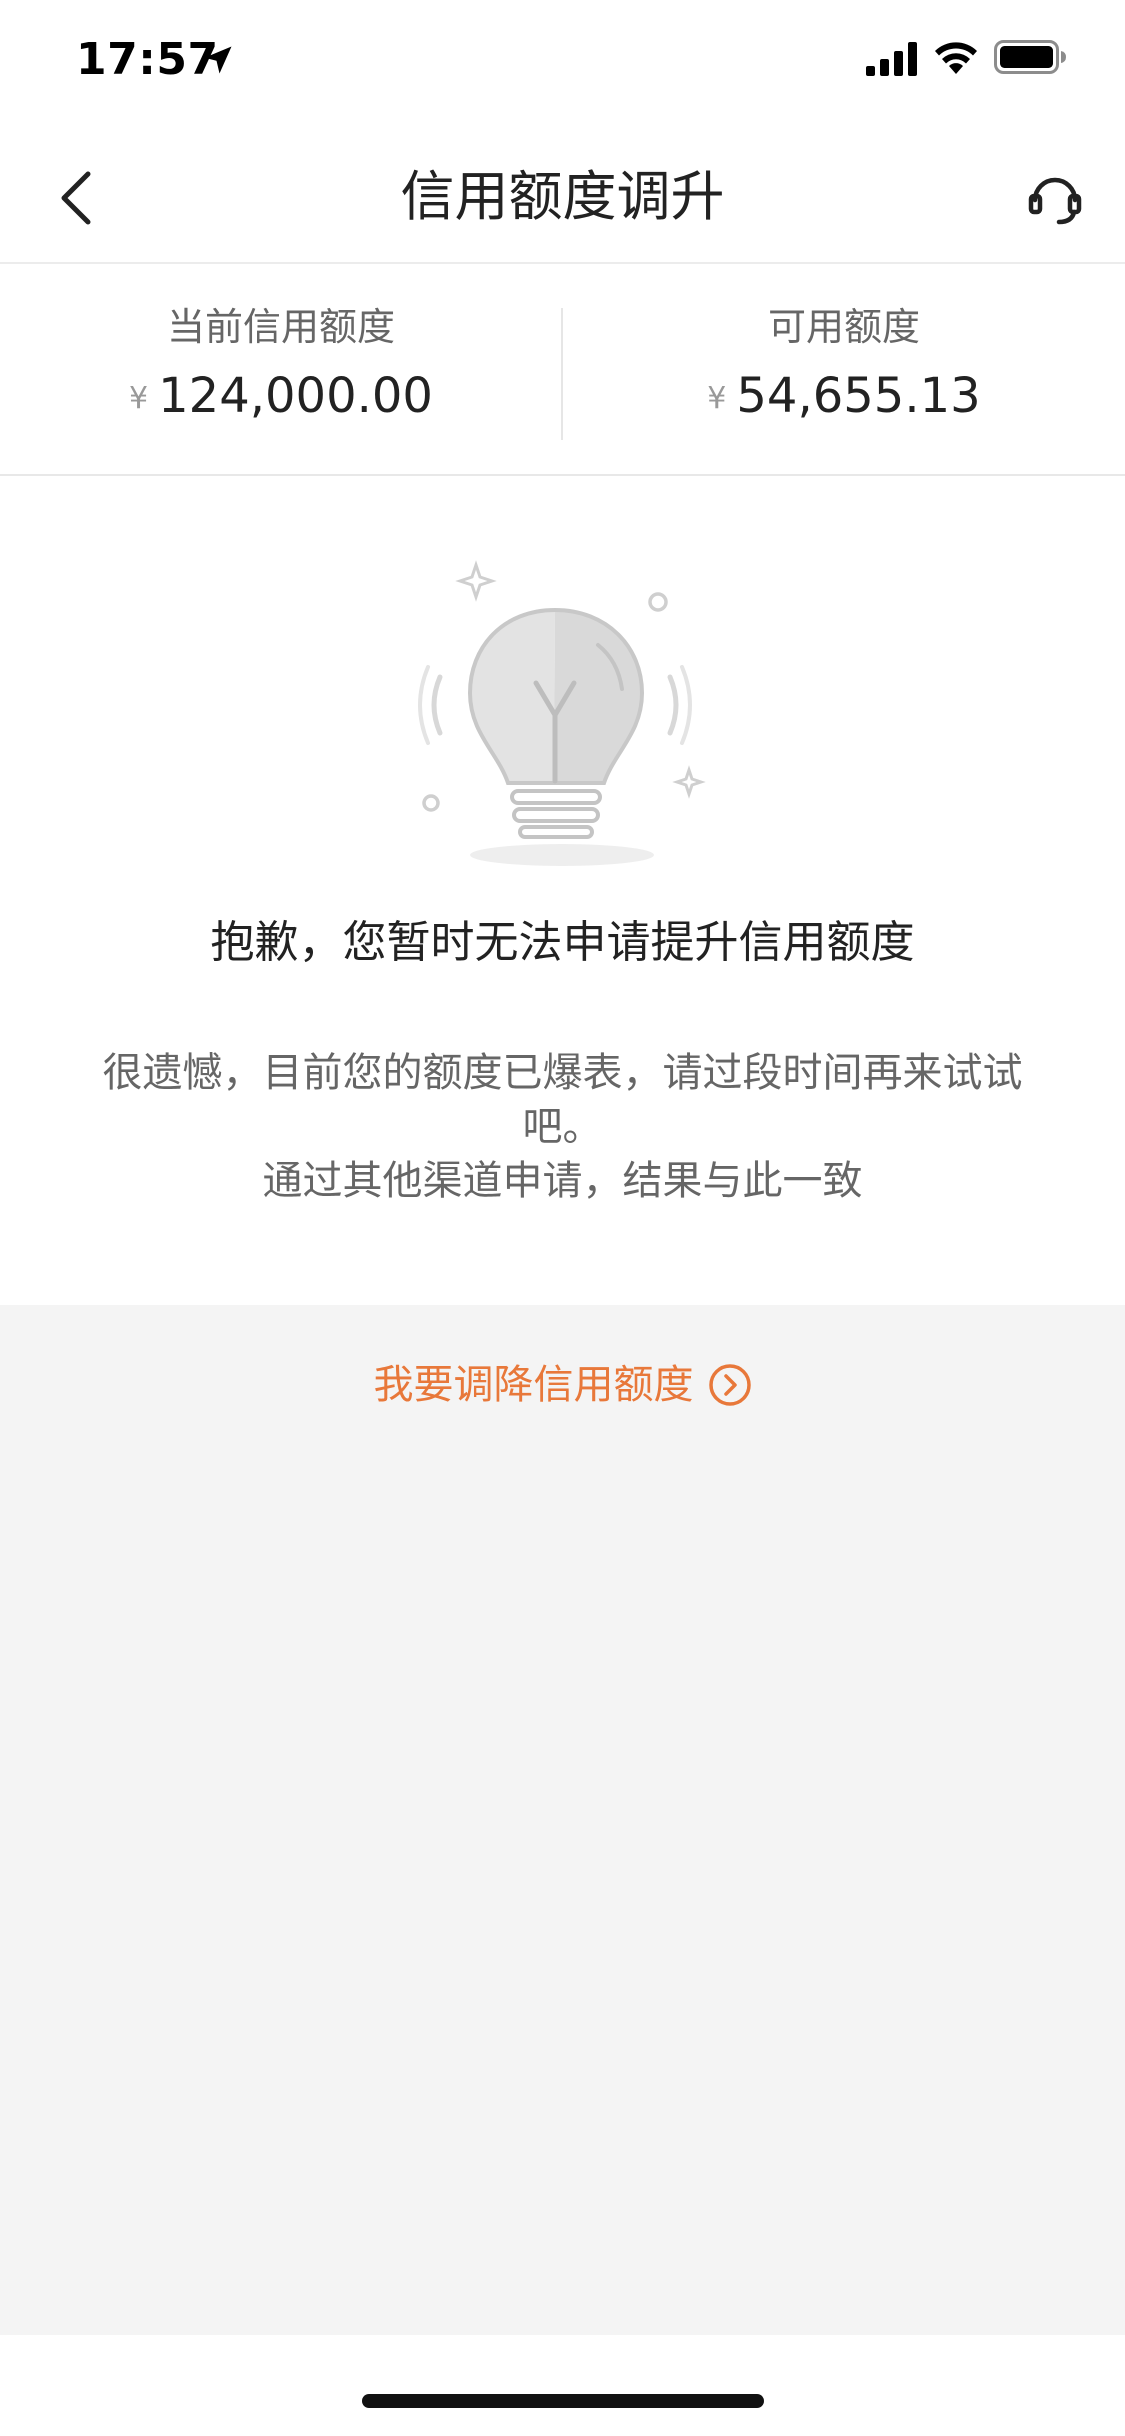 Image resolution: width=1125 pixels, height=2436 pixels. I want to click on credit-summary: 当前信用额度 ¥124,000.00 可用额度 ¥54,655.13, so click(562, 371).